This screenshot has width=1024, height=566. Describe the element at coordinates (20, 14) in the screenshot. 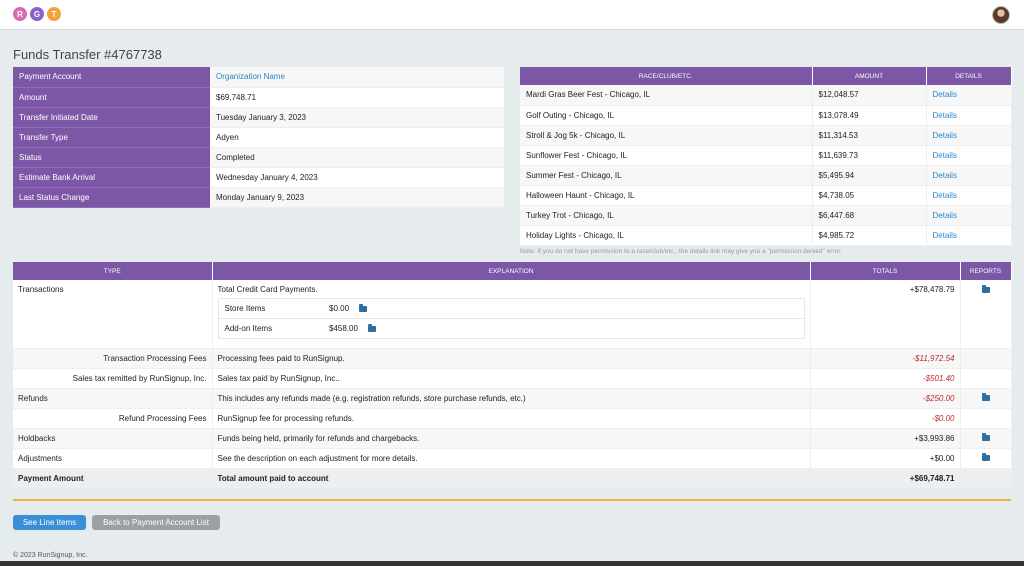

I see `logo-letter-r: R` at that location.